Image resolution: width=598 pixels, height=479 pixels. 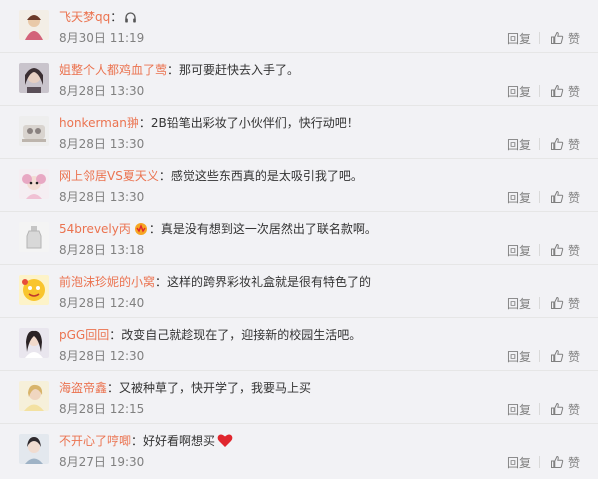 I want to click on comment-text: 那可要赶快去入手了。, so click(x=239, y=70).